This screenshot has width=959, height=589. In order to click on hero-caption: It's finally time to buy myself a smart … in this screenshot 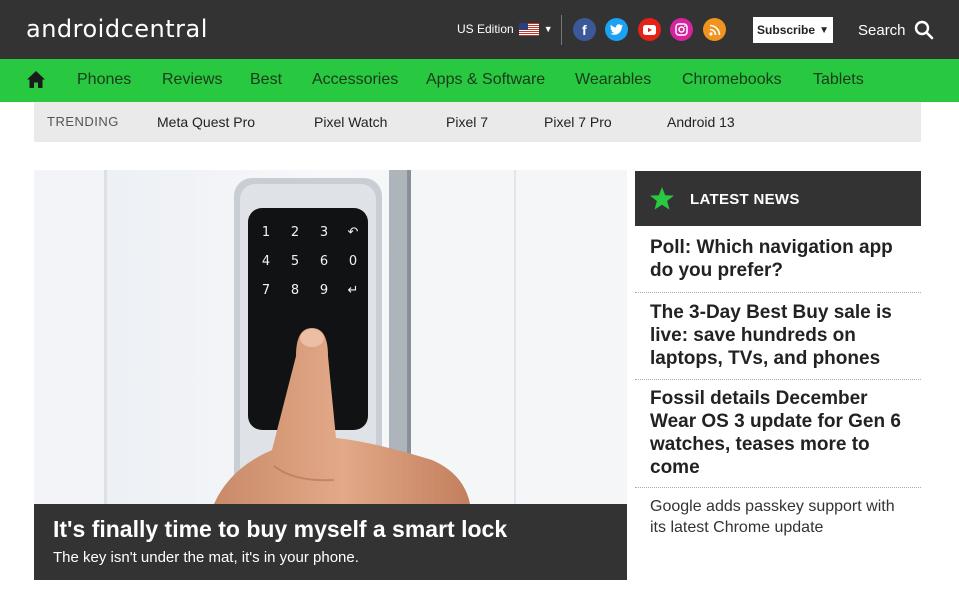, I will do `click(330, 542)`.